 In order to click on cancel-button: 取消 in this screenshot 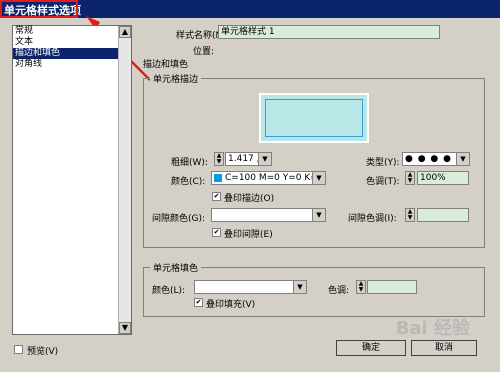, I will do `click(444, 348)`.